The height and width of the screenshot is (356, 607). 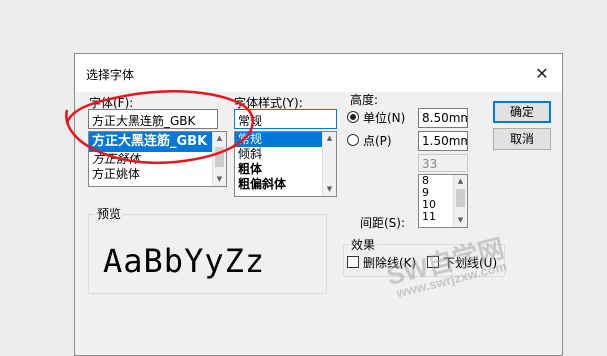 I want to click on annotation-circle, so click(x=159, y=127).